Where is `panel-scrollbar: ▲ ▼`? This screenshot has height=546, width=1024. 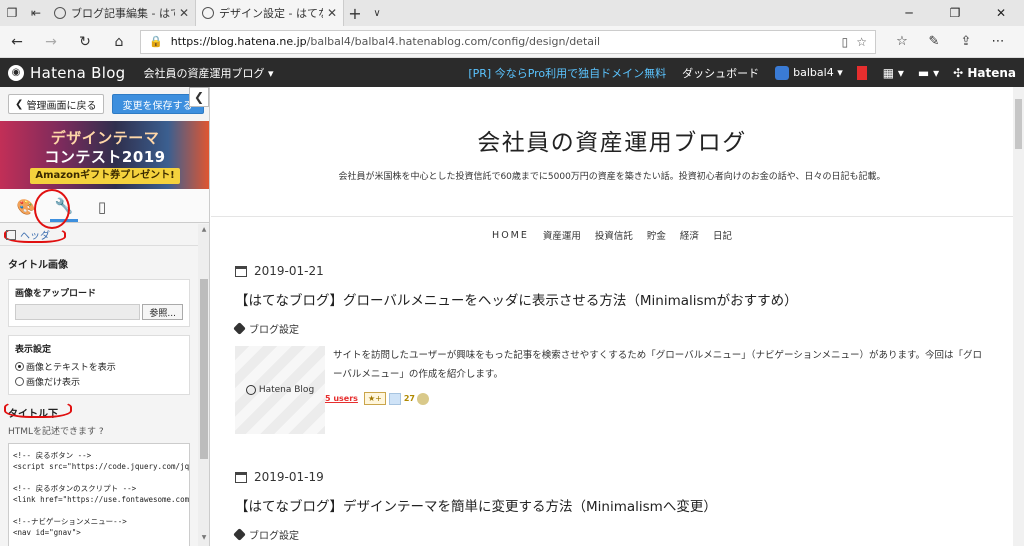 panel-scrollbar: ▲ ▼ is located at coordinates (203, 385).